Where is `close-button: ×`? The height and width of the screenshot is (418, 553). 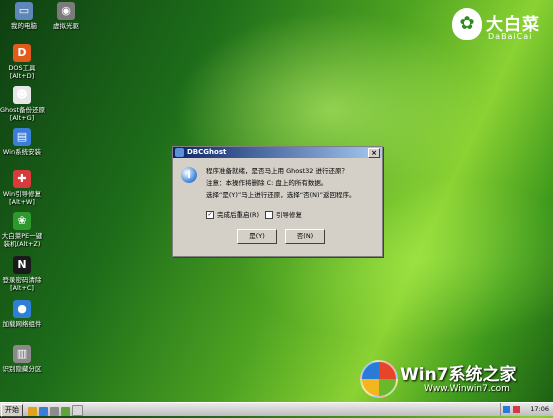 close-button: × is located at coordinates (374, 153).